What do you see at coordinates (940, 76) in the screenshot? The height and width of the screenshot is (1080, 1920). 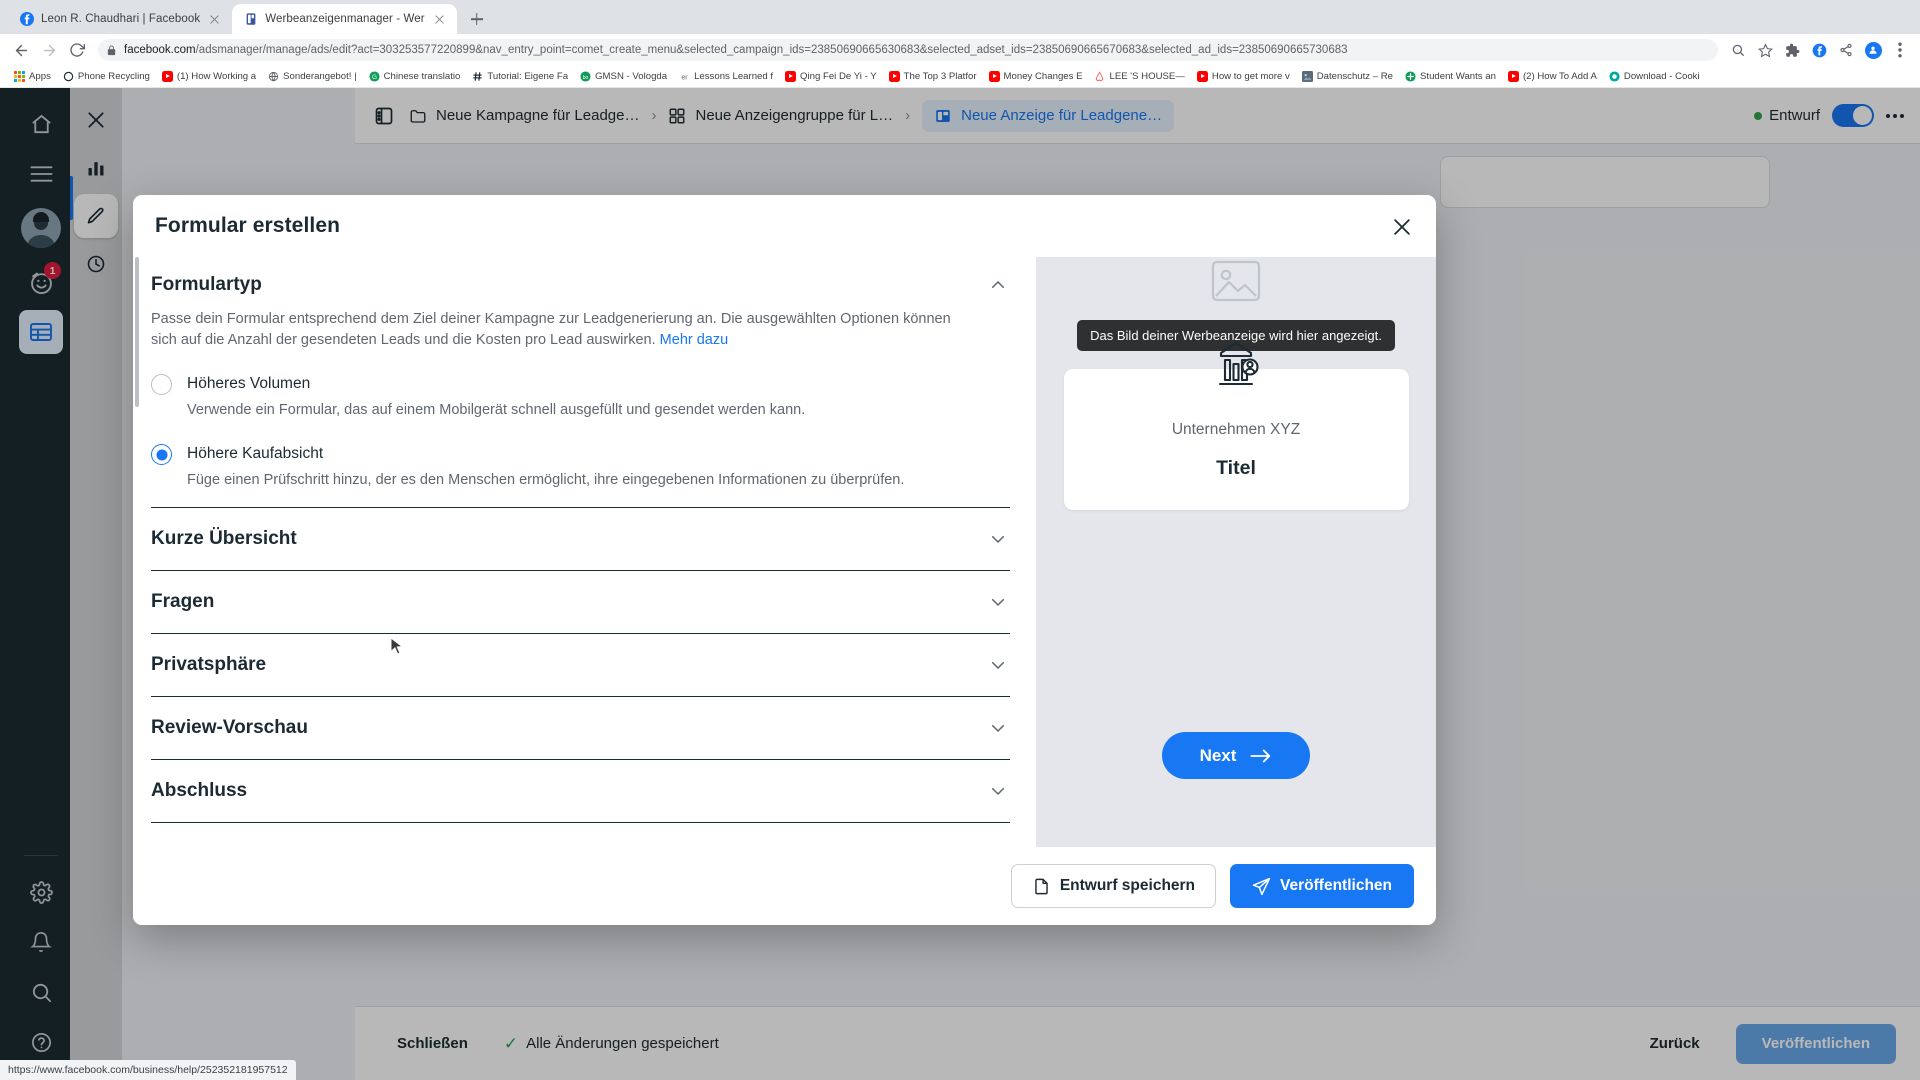 I see `bookmark-label: The Top 3 Platfor` at bounding box center [940, 76].